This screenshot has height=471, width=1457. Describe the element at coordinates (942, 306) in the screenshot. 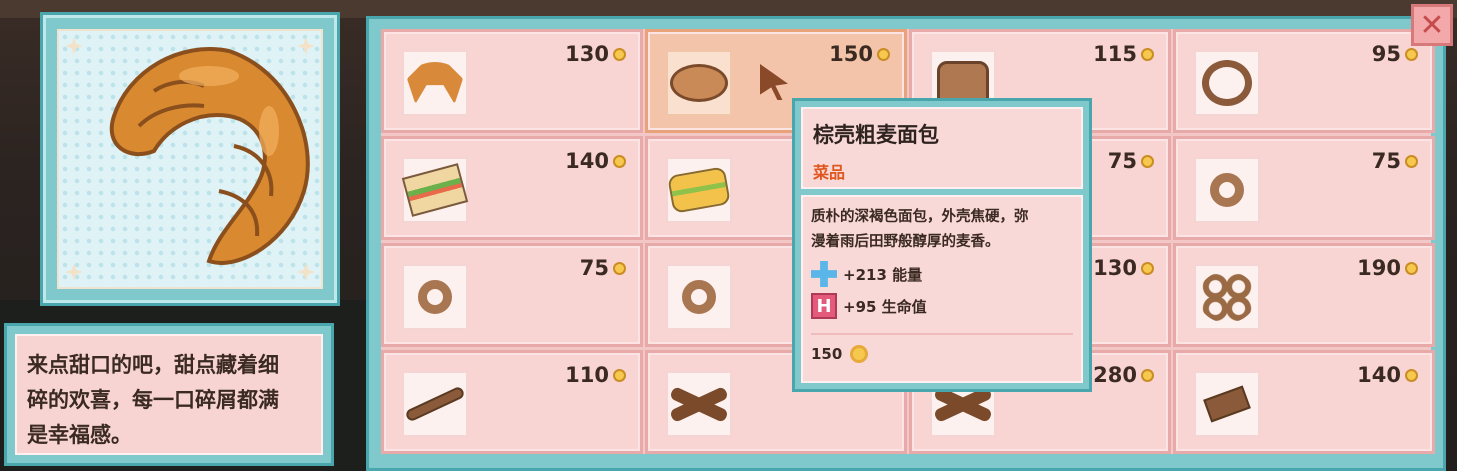

I see `stat-health: +95 生命值` at that location.